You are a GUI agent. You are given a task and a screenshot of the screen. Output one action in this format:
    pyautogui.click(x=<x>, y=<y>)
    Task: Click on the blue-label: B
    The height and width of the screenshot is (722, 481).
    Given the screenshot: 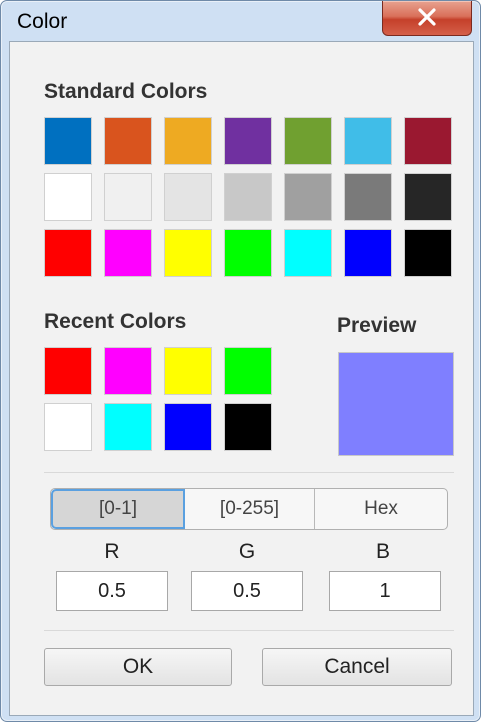 What is the action you would take?
    pyautogui.click(x=382, y=551)
    